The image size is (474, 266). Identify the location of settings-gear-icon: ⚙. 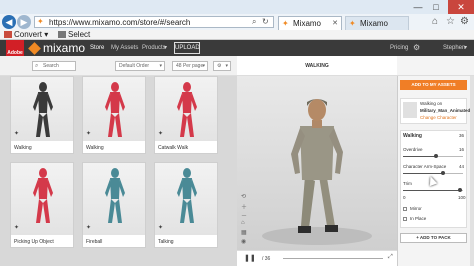
(464, 22).